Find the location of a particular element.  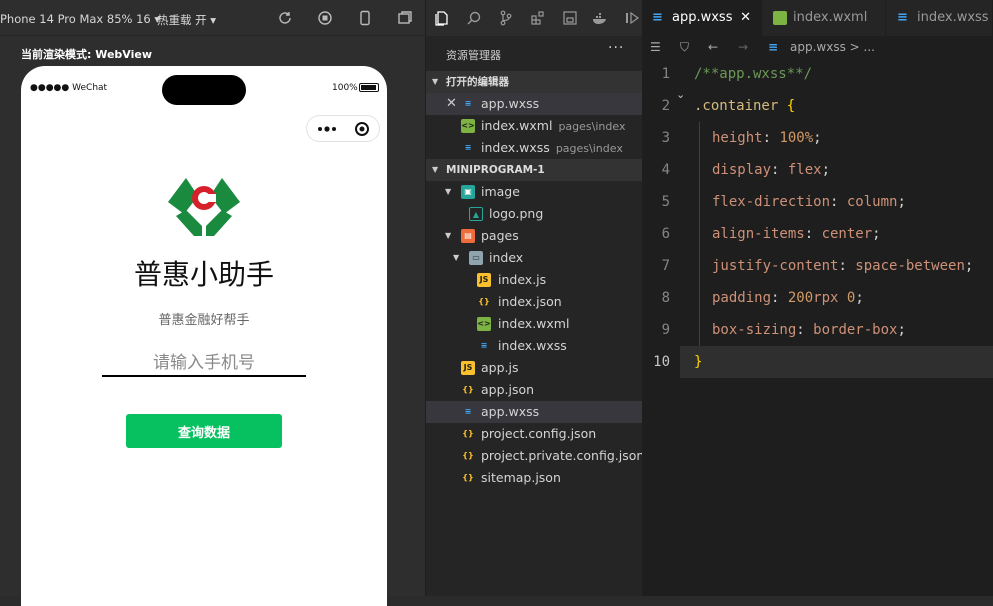

status-battery-text: 100% is located at coordinates (345, 88).